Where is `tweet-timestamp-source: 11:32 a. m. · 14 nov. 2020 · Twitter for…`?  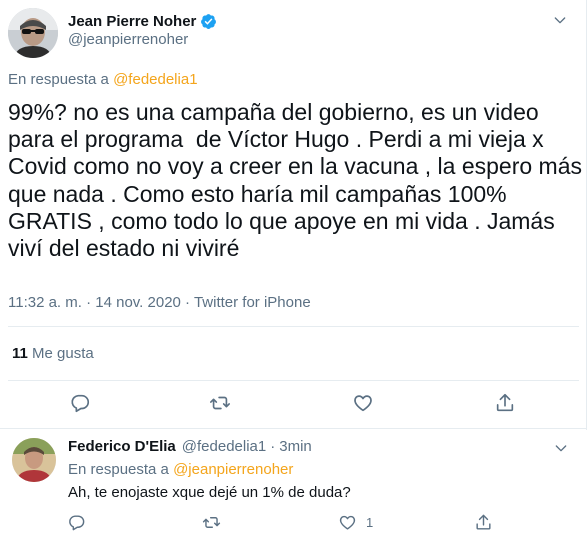 tweet-timestamp-source: 11:32 a. m. · 14 nov. 2020 · Twitter for… is located at coordinates (159, 302).